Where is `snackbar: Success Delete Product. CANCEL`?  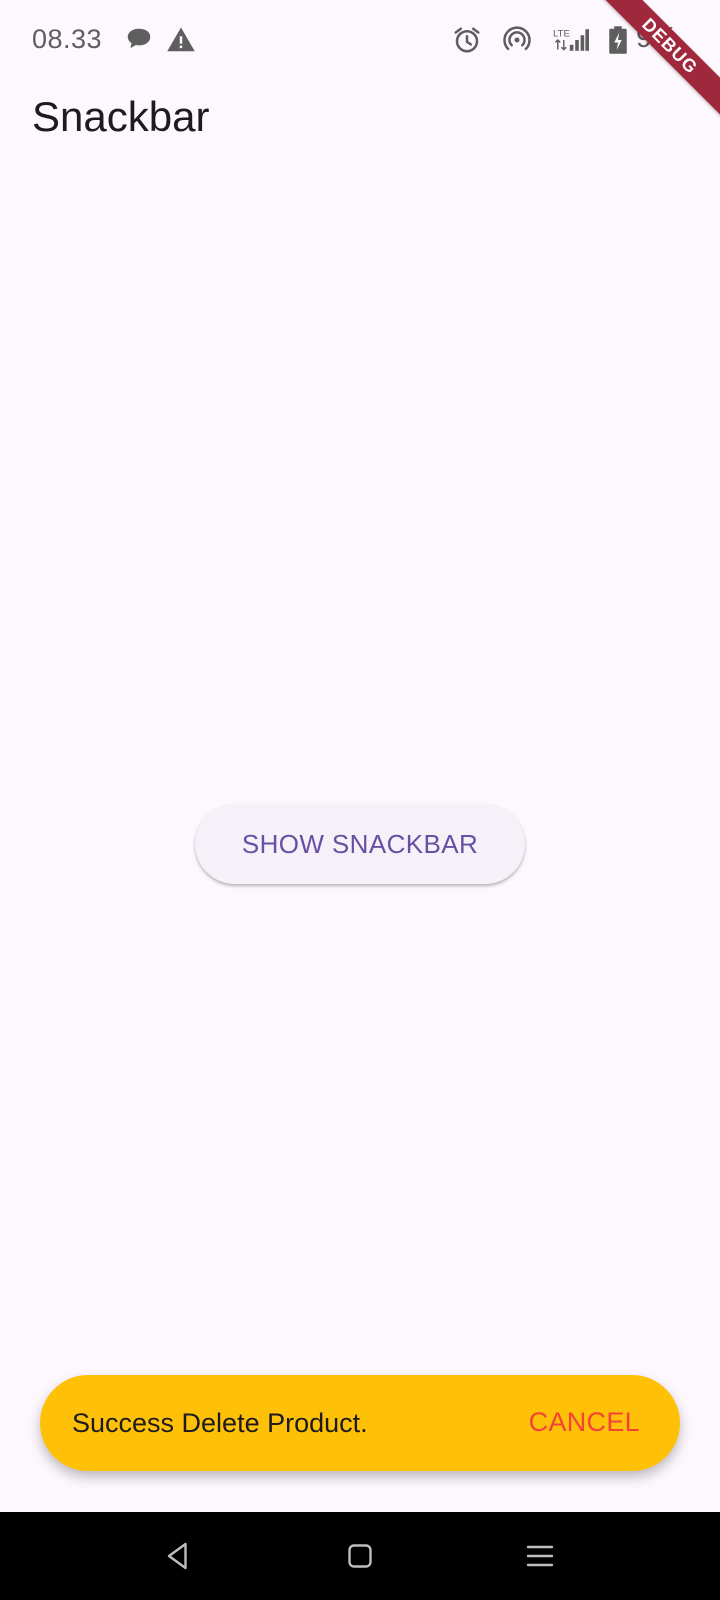 snackbar: Success Delete Product. CANCEL is located at coordinates (360, 1423).